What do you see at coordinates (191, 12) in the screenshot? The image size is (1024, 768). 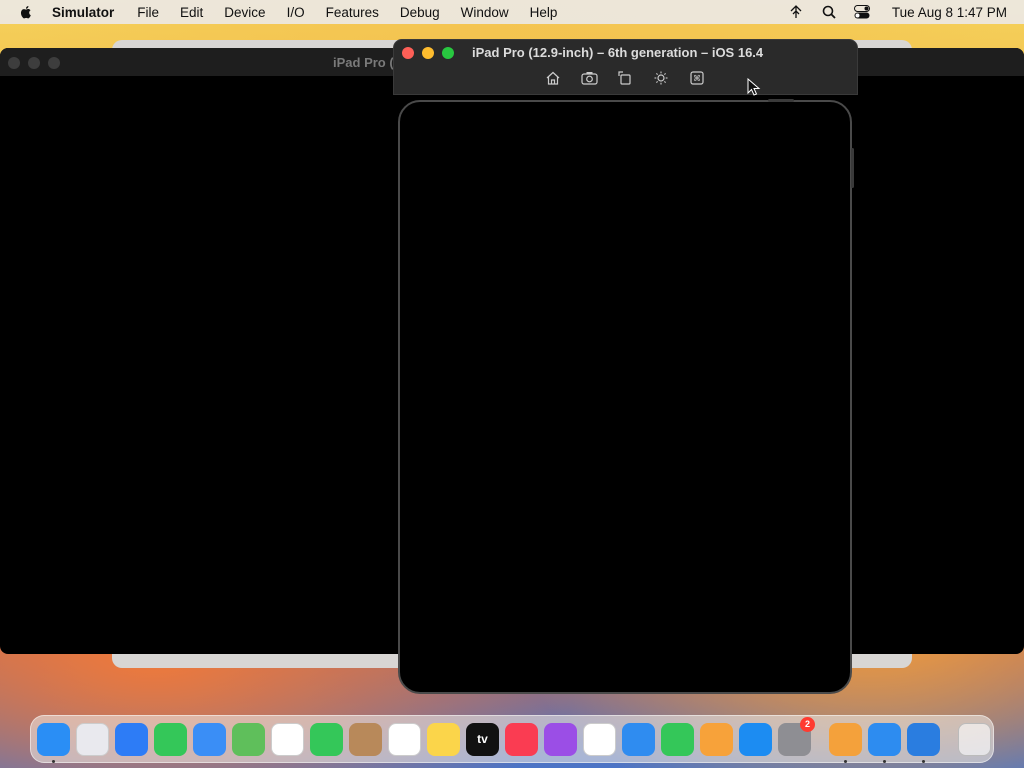 I see `menu-edit: Edit` at bounding box center [191, 12].